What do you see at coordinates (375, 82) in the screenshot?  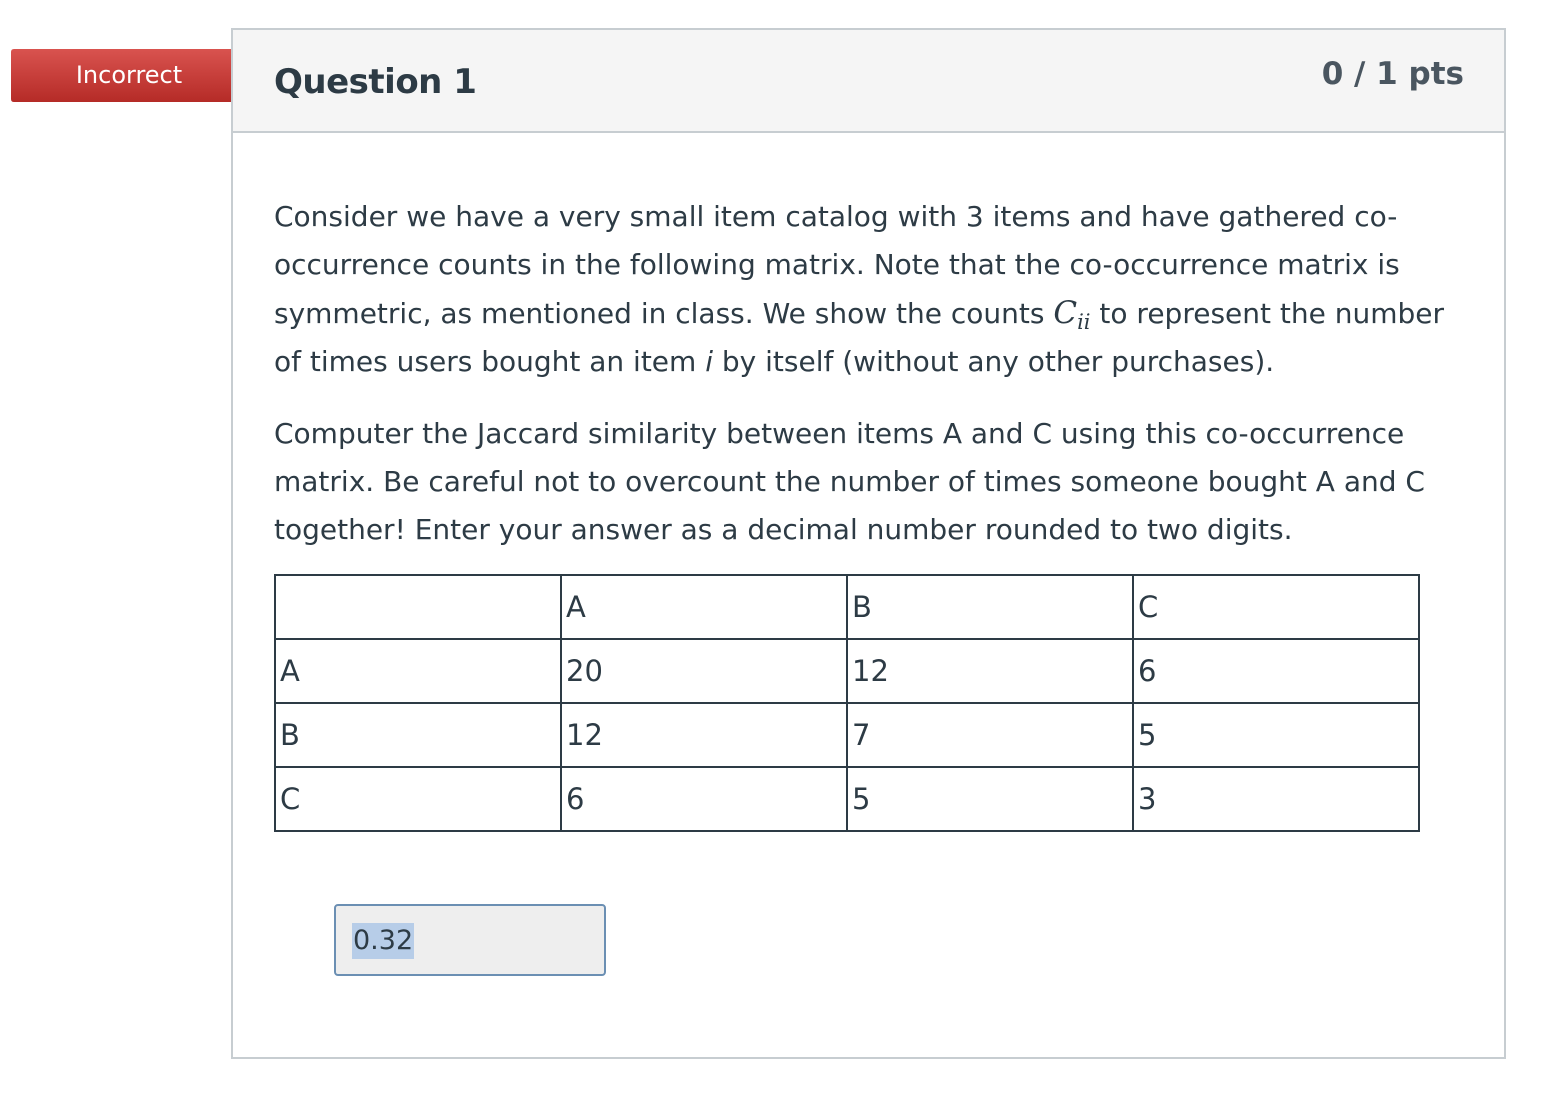 I see `question-title: Question 1` at bounding box center [375, 82].